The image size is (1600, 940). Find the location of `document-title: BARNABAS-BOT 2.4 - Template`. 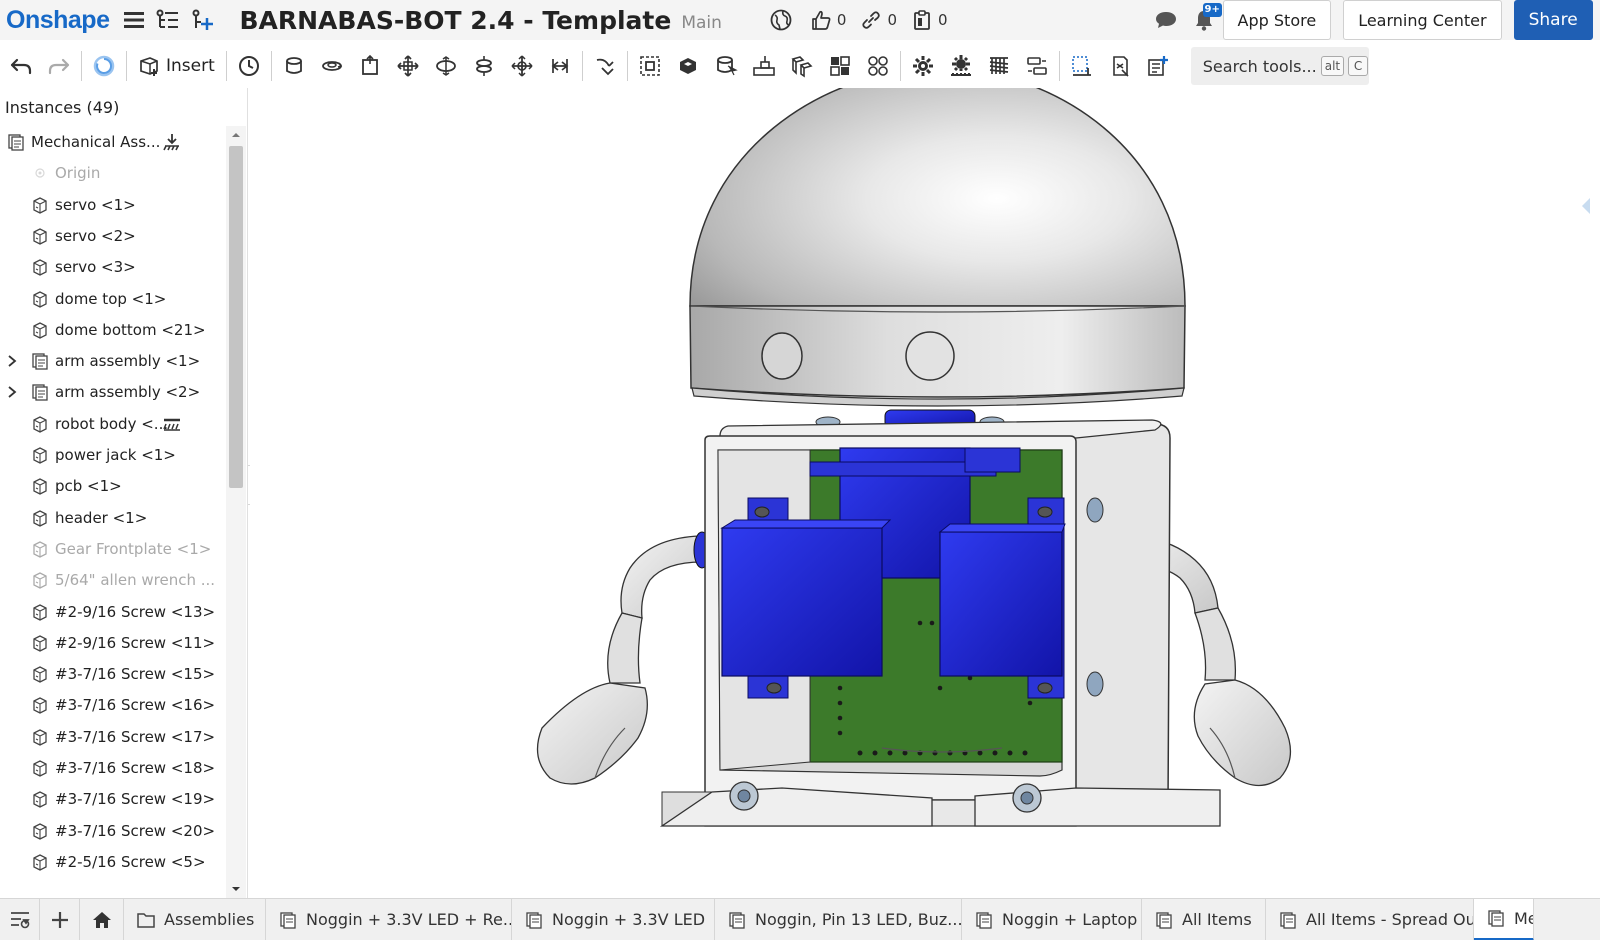

document-title: BARNABAS-BOT 2.4 - Template is located at coordinates (455, 20).